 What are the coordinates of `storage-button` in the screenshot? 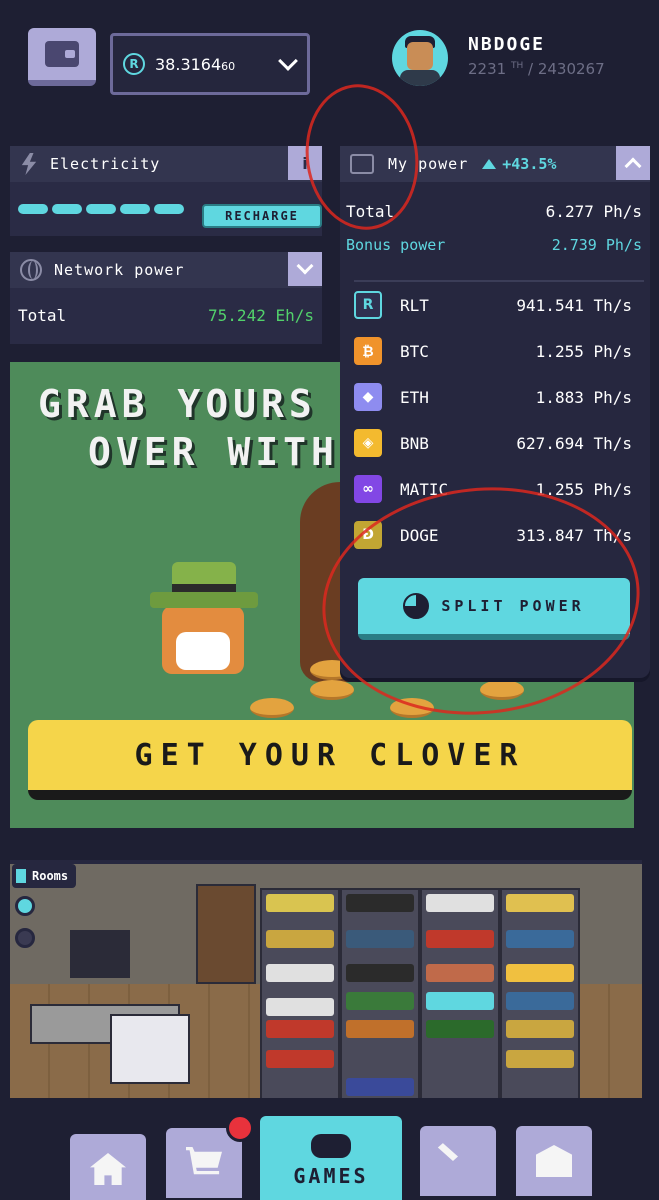 It's located at (554, 1161).